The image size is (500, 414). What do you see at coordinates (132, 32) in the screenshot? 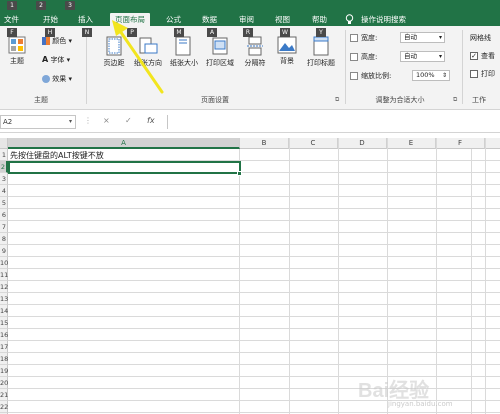
I see `keytip-page-layout: P` at bounding box center [132, 32].